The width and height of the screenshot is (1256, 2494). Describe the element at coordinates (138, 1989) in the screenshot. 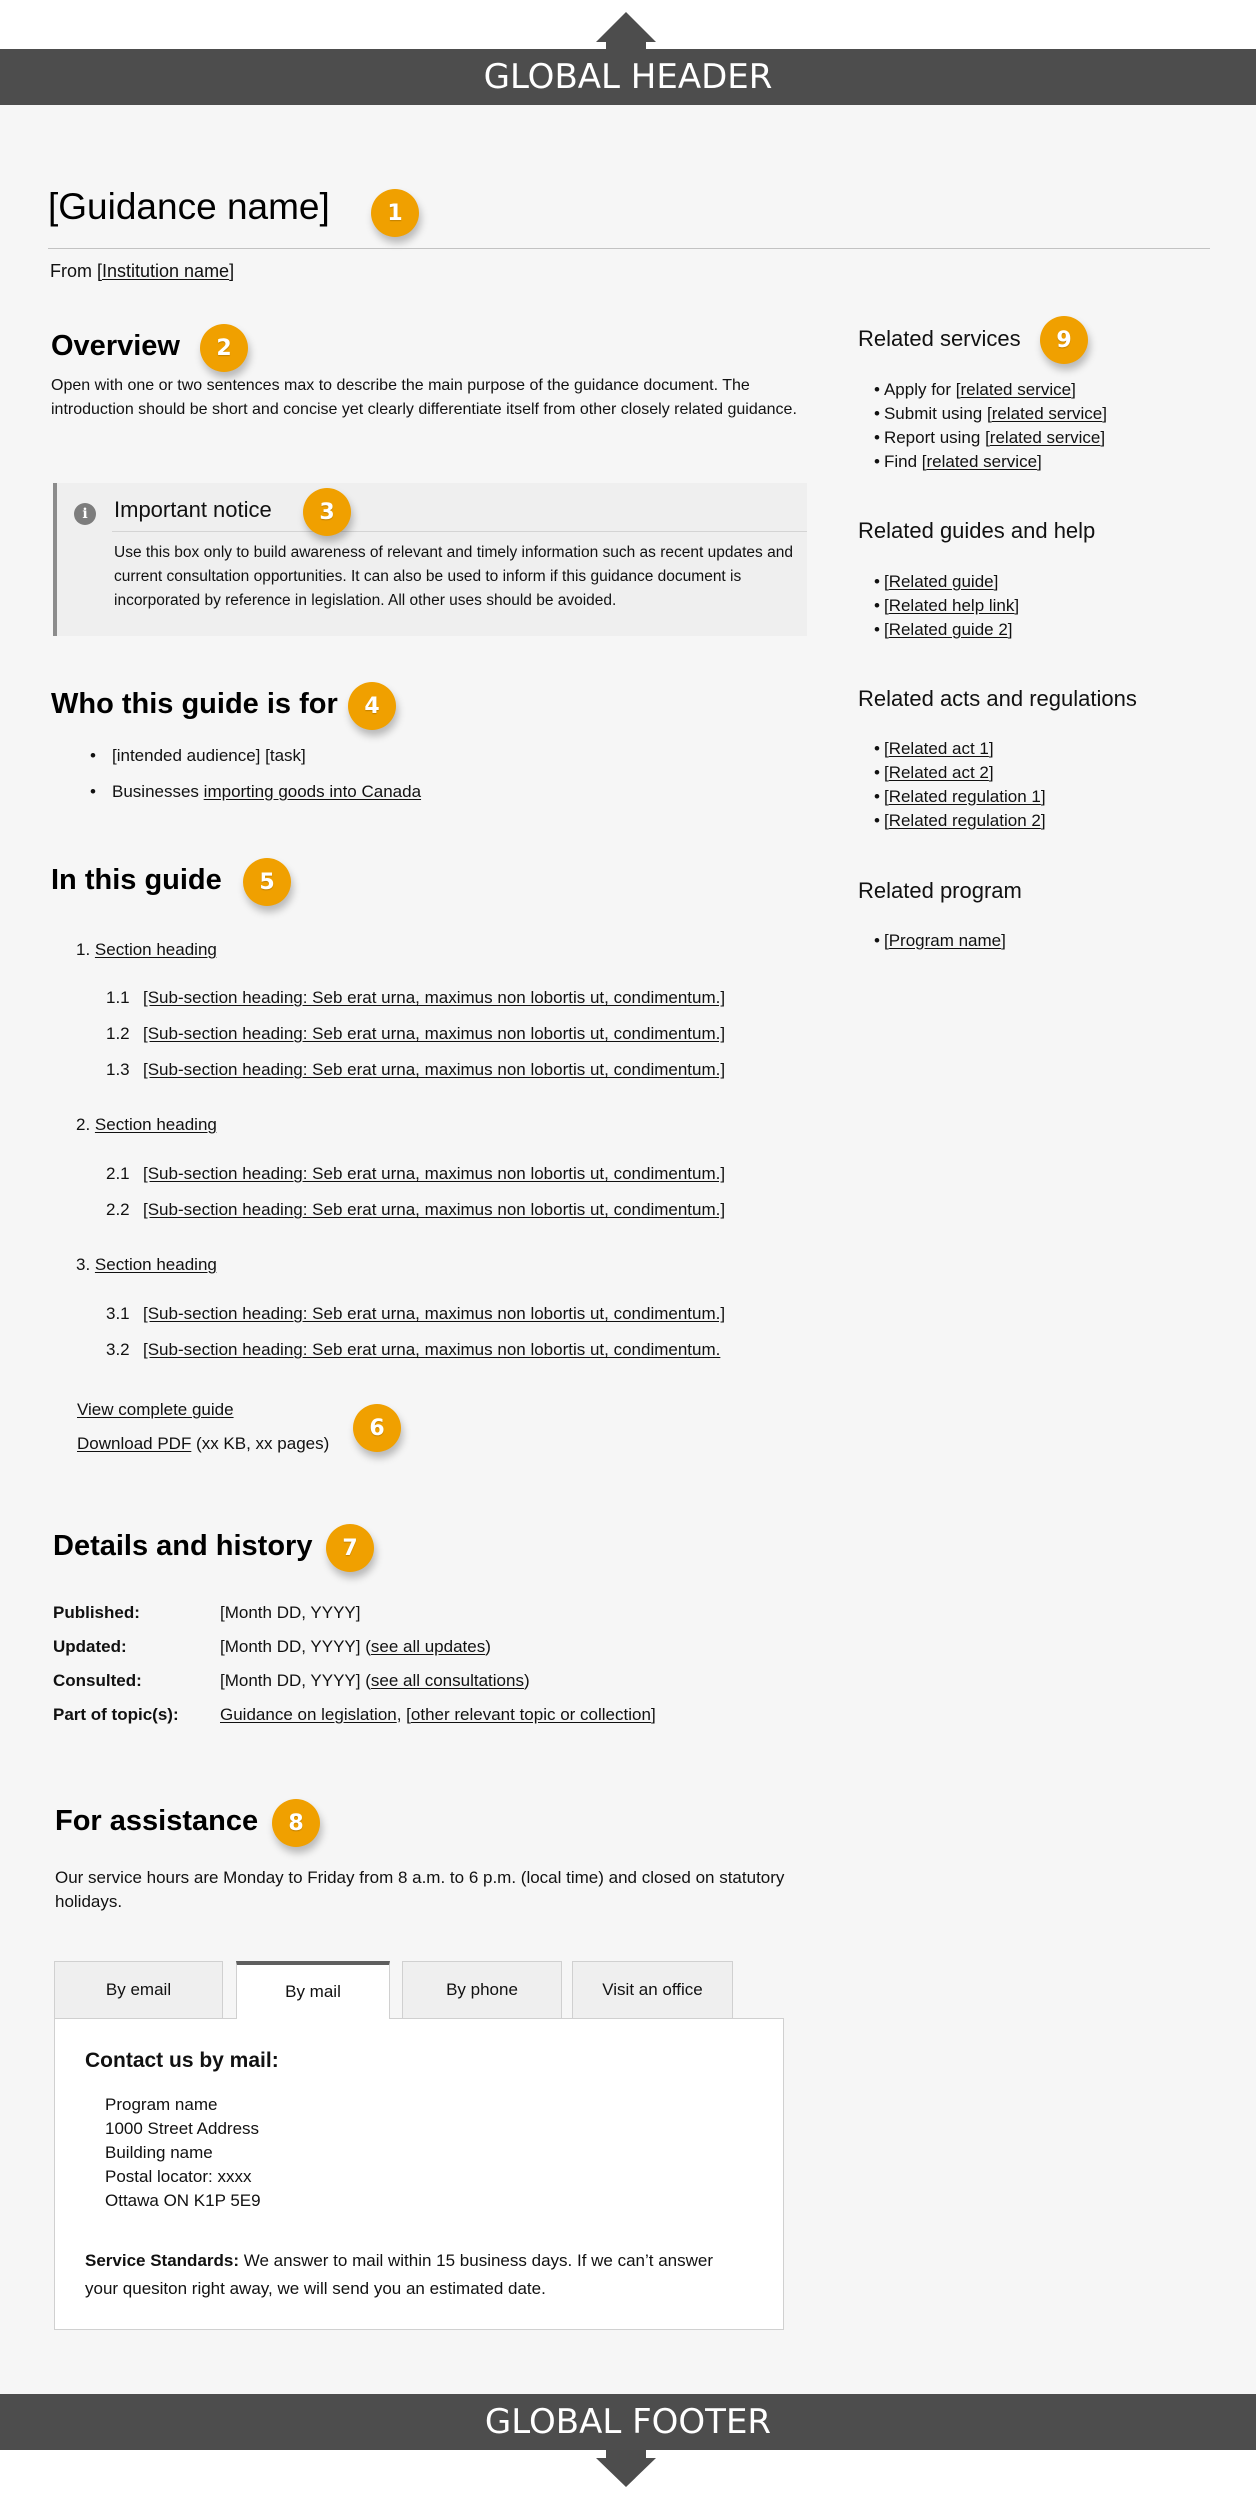

I see `tab-by-email: By email` at that location.